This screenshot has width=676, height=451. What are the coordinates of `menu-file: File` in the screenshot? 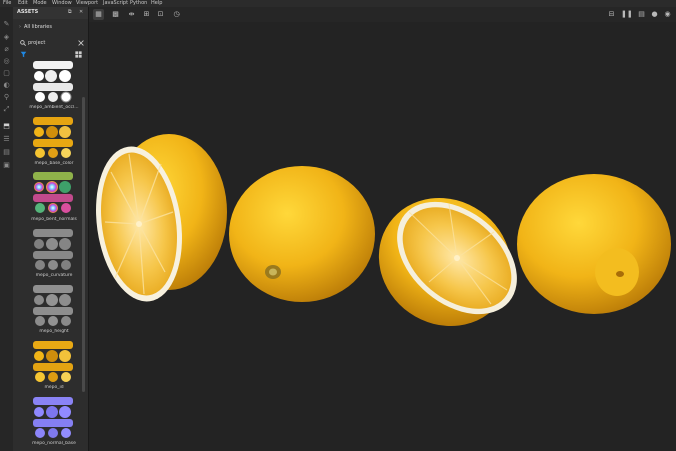 It's located at (7, 3).